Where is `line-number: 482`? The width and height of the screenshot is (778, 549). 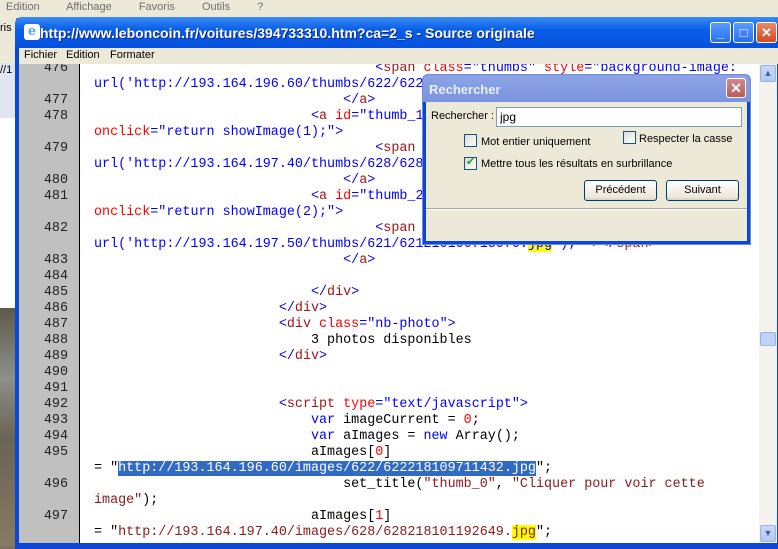
line-number: 482 is located at coordinates (55, 228).